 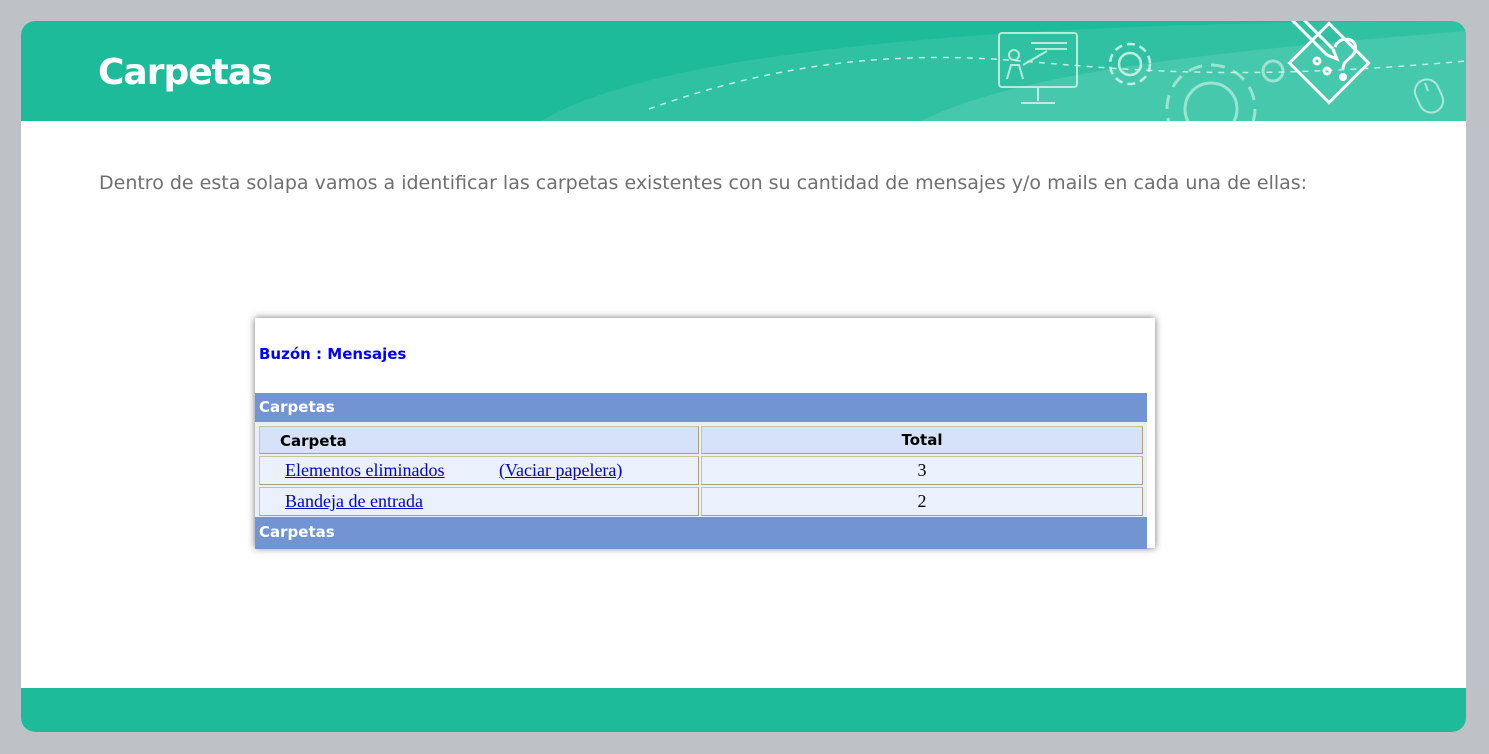 I want to click on table-cell-total: 2, so click(x=922, y=501).